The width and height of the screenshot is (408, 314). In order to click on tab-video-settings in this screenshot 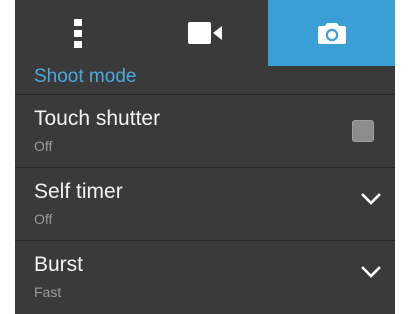, I will do `click(205, 33)`.